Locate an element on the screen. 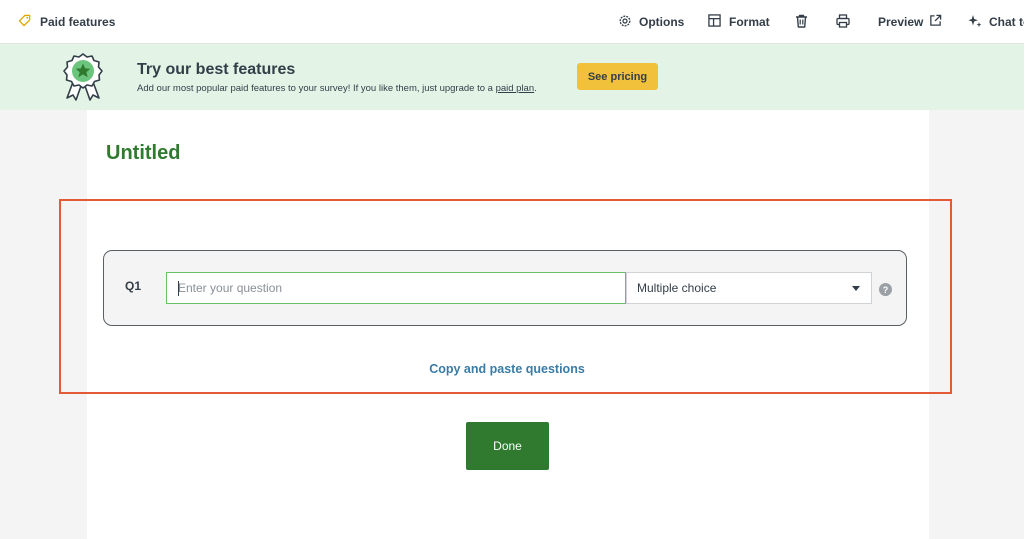 This screenshot has width=1024, height=539. sparkle-icon is located at coordinates (975, 21).